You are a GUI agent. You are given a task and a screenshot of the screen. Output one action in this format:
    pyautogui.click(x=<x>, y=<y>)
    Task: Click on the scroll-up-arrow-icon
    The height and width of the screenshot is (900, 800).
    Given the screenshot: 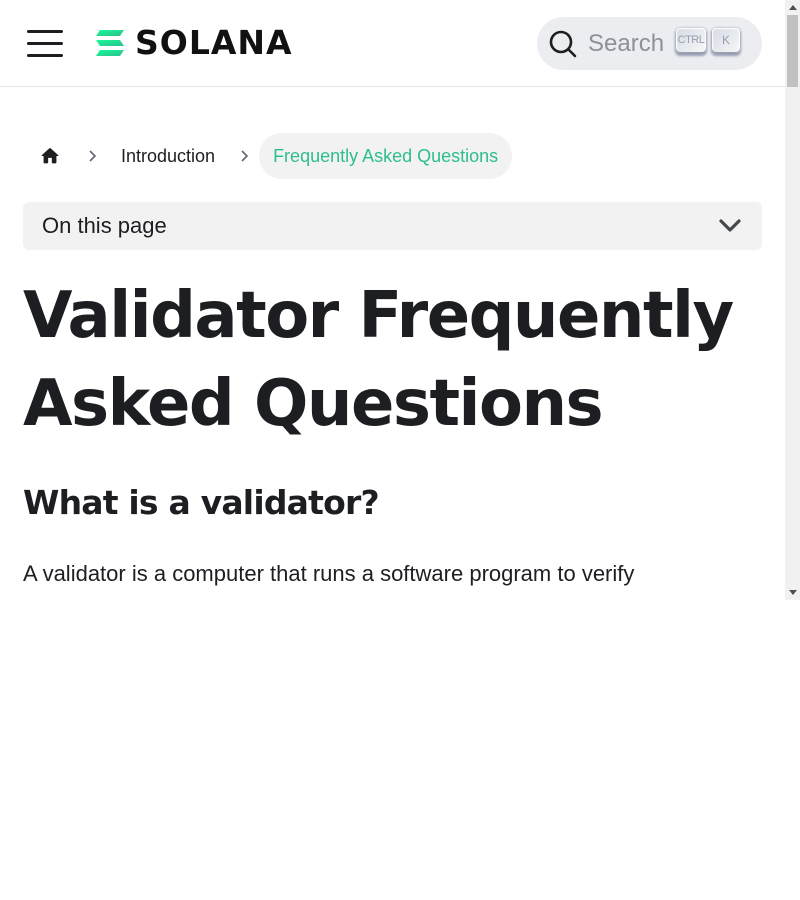 What is the action you would take?
    pyautogui.click(x=792, y=7)
    